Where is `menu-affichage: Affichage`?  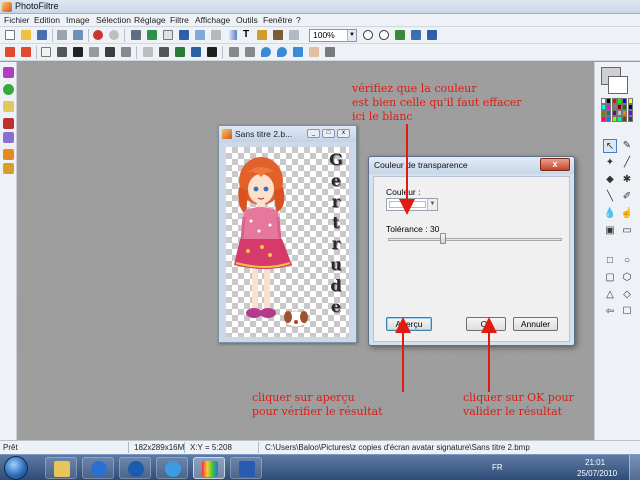 menu-affichage: Affichage is located at coordinates (212, 20).